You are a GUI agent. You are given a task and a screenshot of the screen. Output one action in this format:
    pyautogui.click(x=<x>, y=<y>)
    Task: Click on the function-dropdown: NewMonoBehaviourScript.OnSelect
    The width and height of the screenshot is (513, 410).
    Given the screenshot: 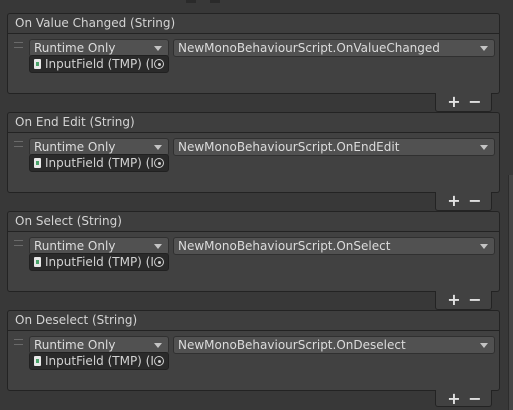 What is the action you would take?
    pyautogui.click(x=334, y=246)
    